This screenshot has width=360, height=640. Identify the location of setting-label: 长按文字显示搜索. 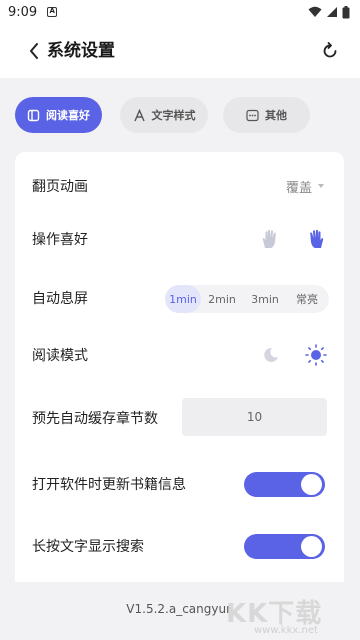
(88, 547).